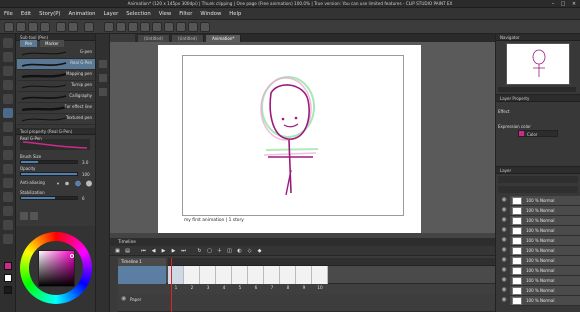 This screenshot has width=580, height=312. I want to click on play-icon: ▶, so click(163, 251).